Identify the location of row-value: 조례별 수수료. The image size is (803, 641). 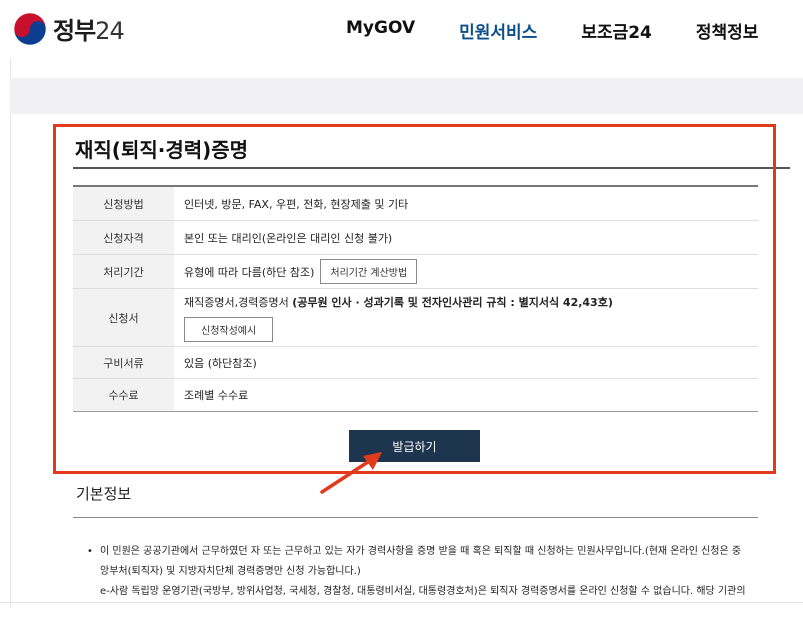
(216, 395).